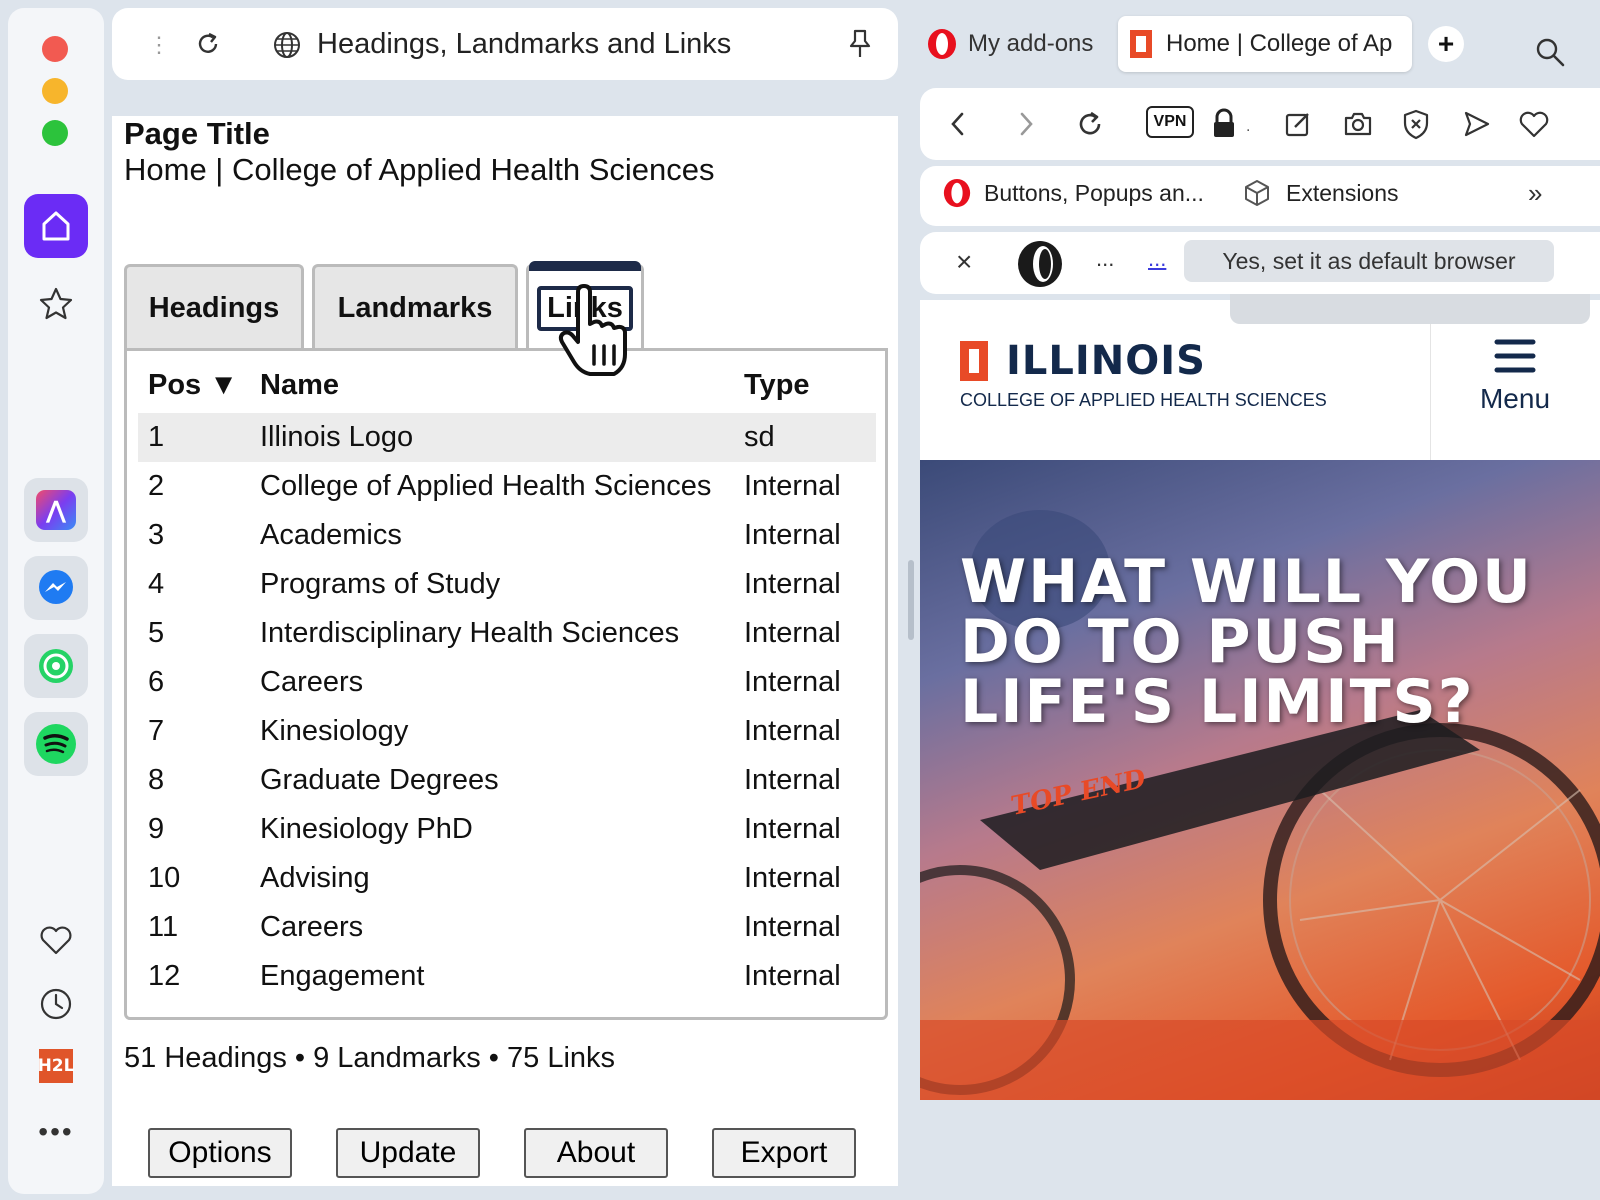  I want to click on table-row: 10 Advising Internal, so click(507, 878).